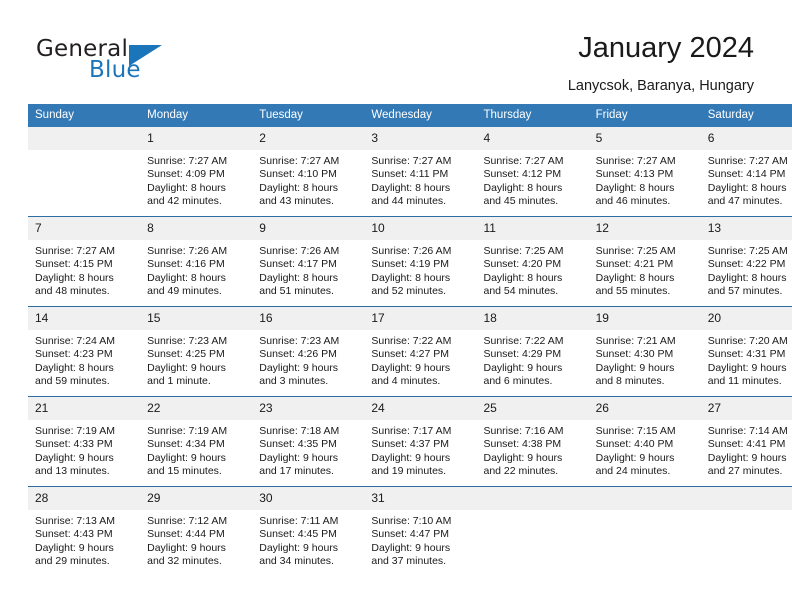  What do you see at coordinates (630, 380) in the screenshot?
I see `daylight-text: and 8 minutes.` at bounding box center [630, 380].